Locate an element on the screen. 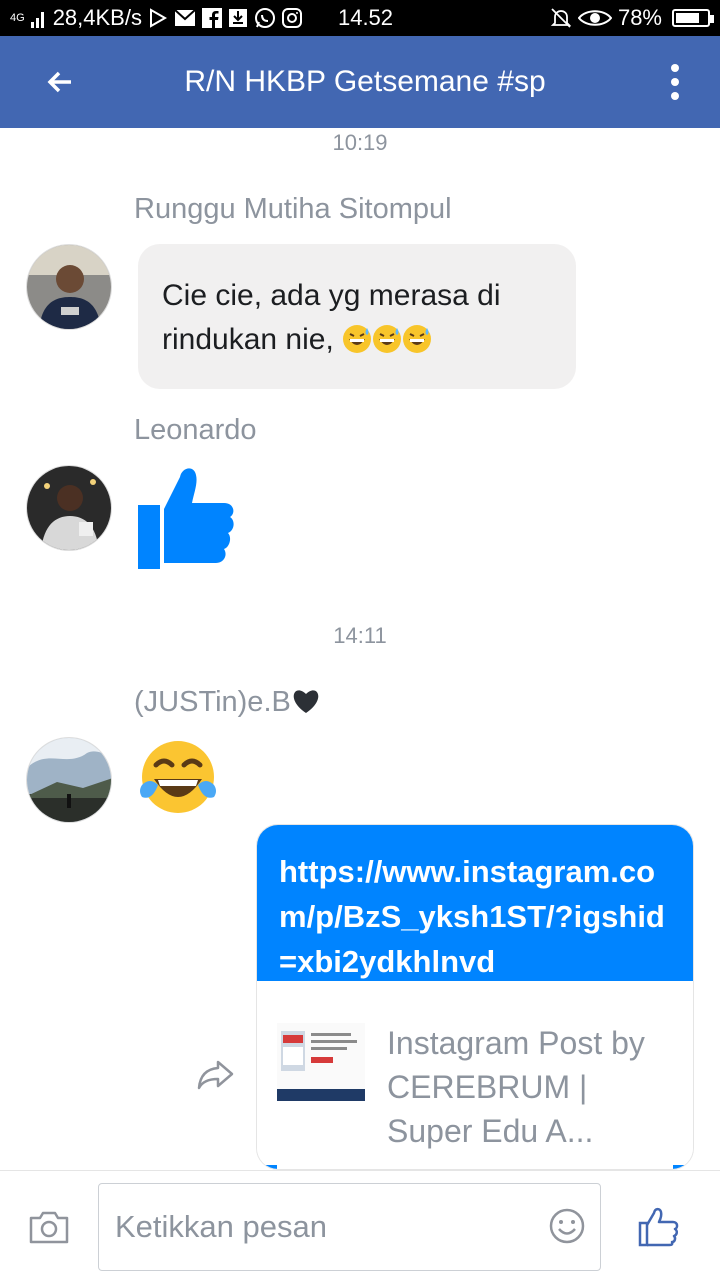 The width and height of the screenshot is (720, 1280). smiley-icon is located at coordinates (567, 1226).